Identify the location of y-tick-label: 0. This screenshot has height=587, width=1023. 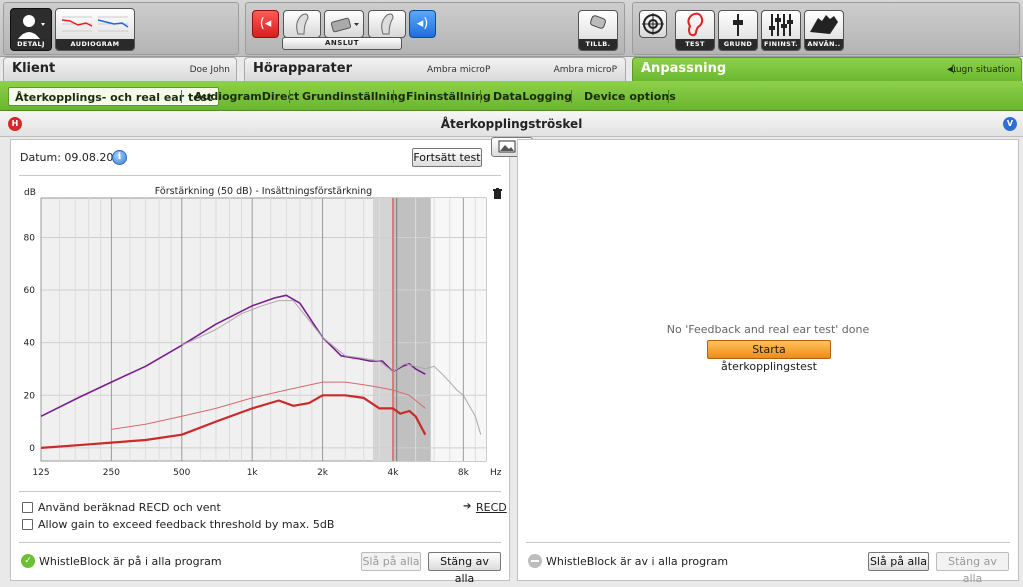
(32, 449).